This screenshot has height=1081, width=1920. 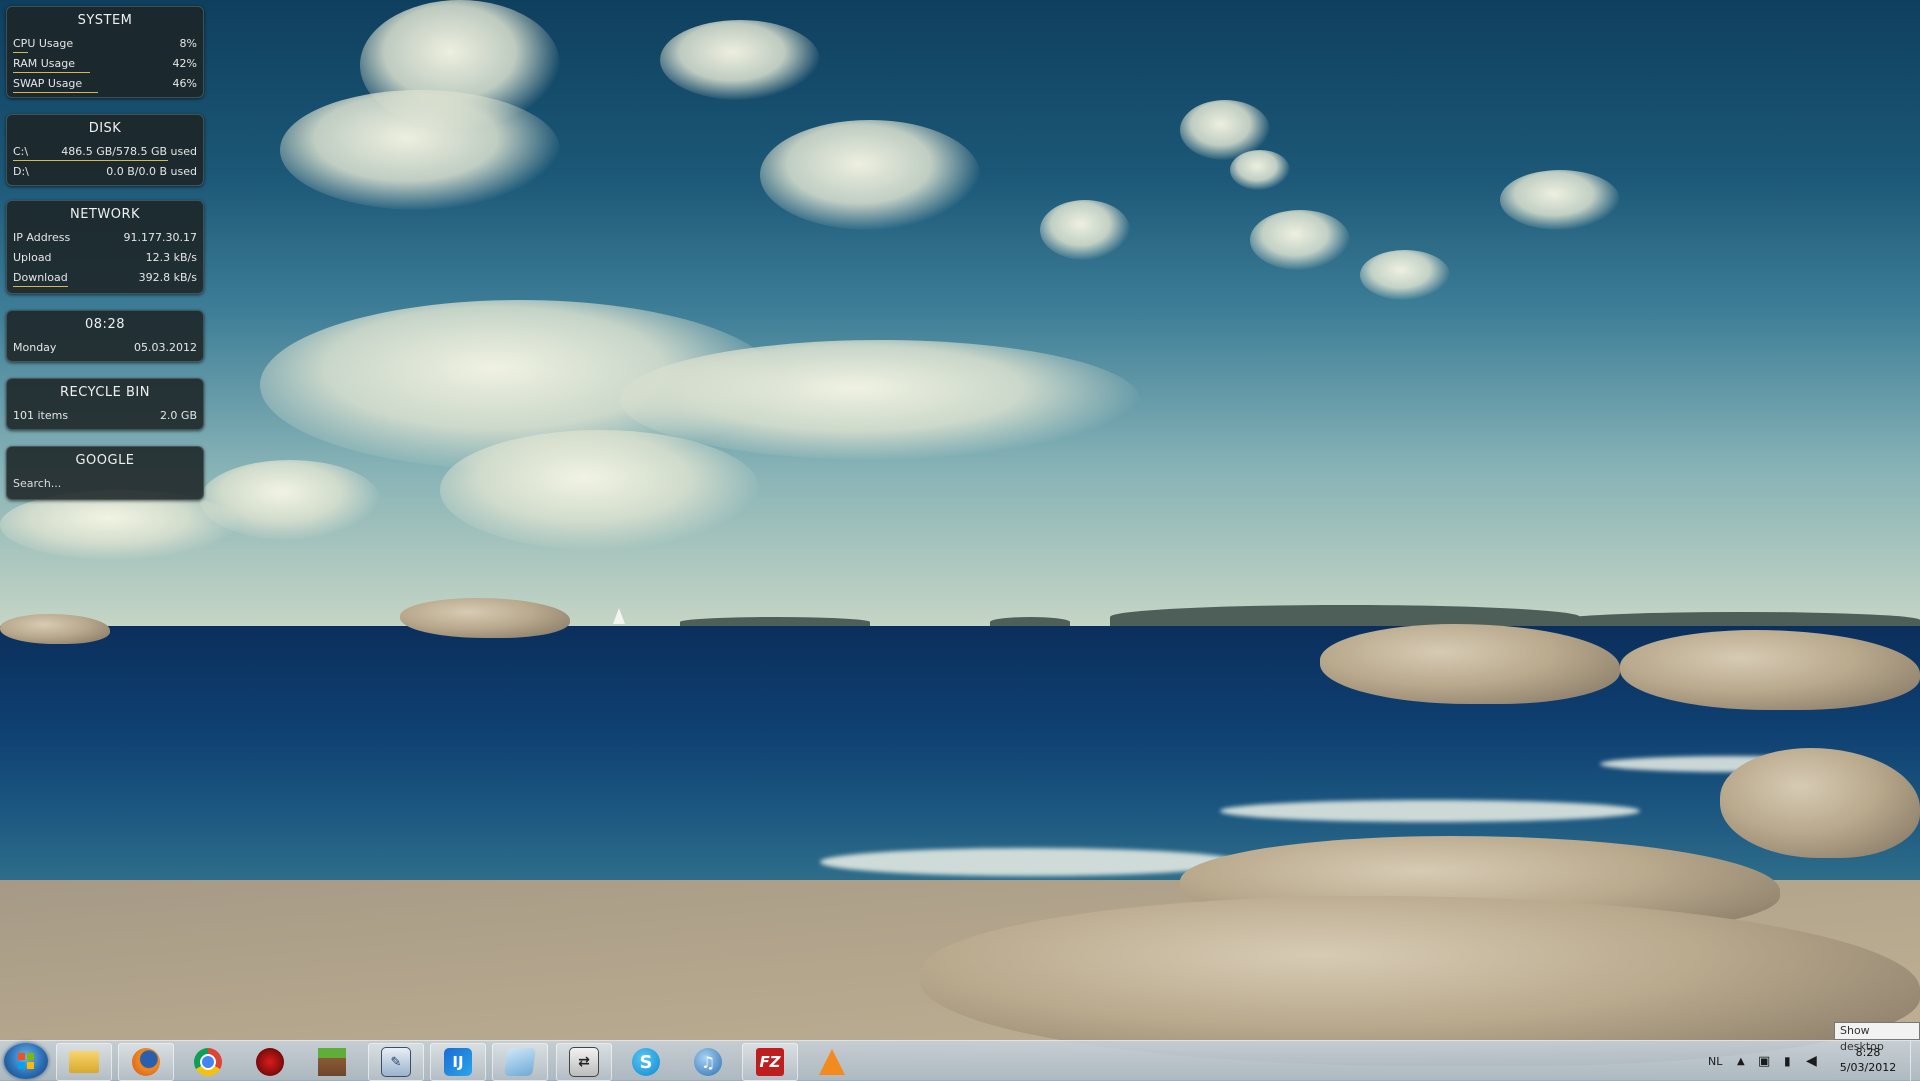 I want to click on ip-address-row: IP Address 91.177.30.17, so click(x=105, y=239).